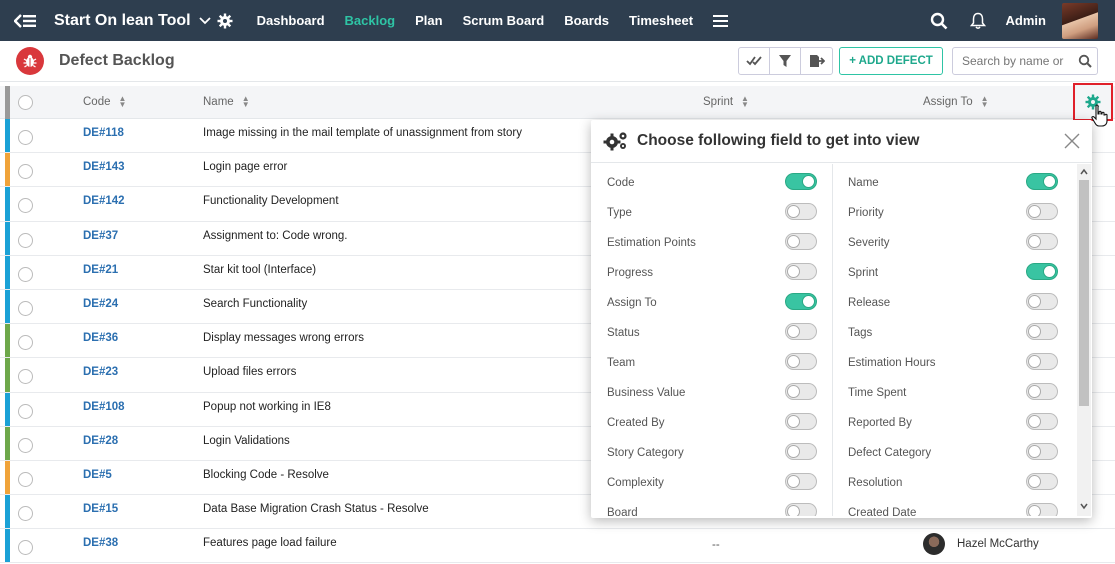 This screenshot has width=1115, height=564. Describe the element at coordinates (246, 441) in the screenshot. I see `defect-name: Login Validations` at that location.